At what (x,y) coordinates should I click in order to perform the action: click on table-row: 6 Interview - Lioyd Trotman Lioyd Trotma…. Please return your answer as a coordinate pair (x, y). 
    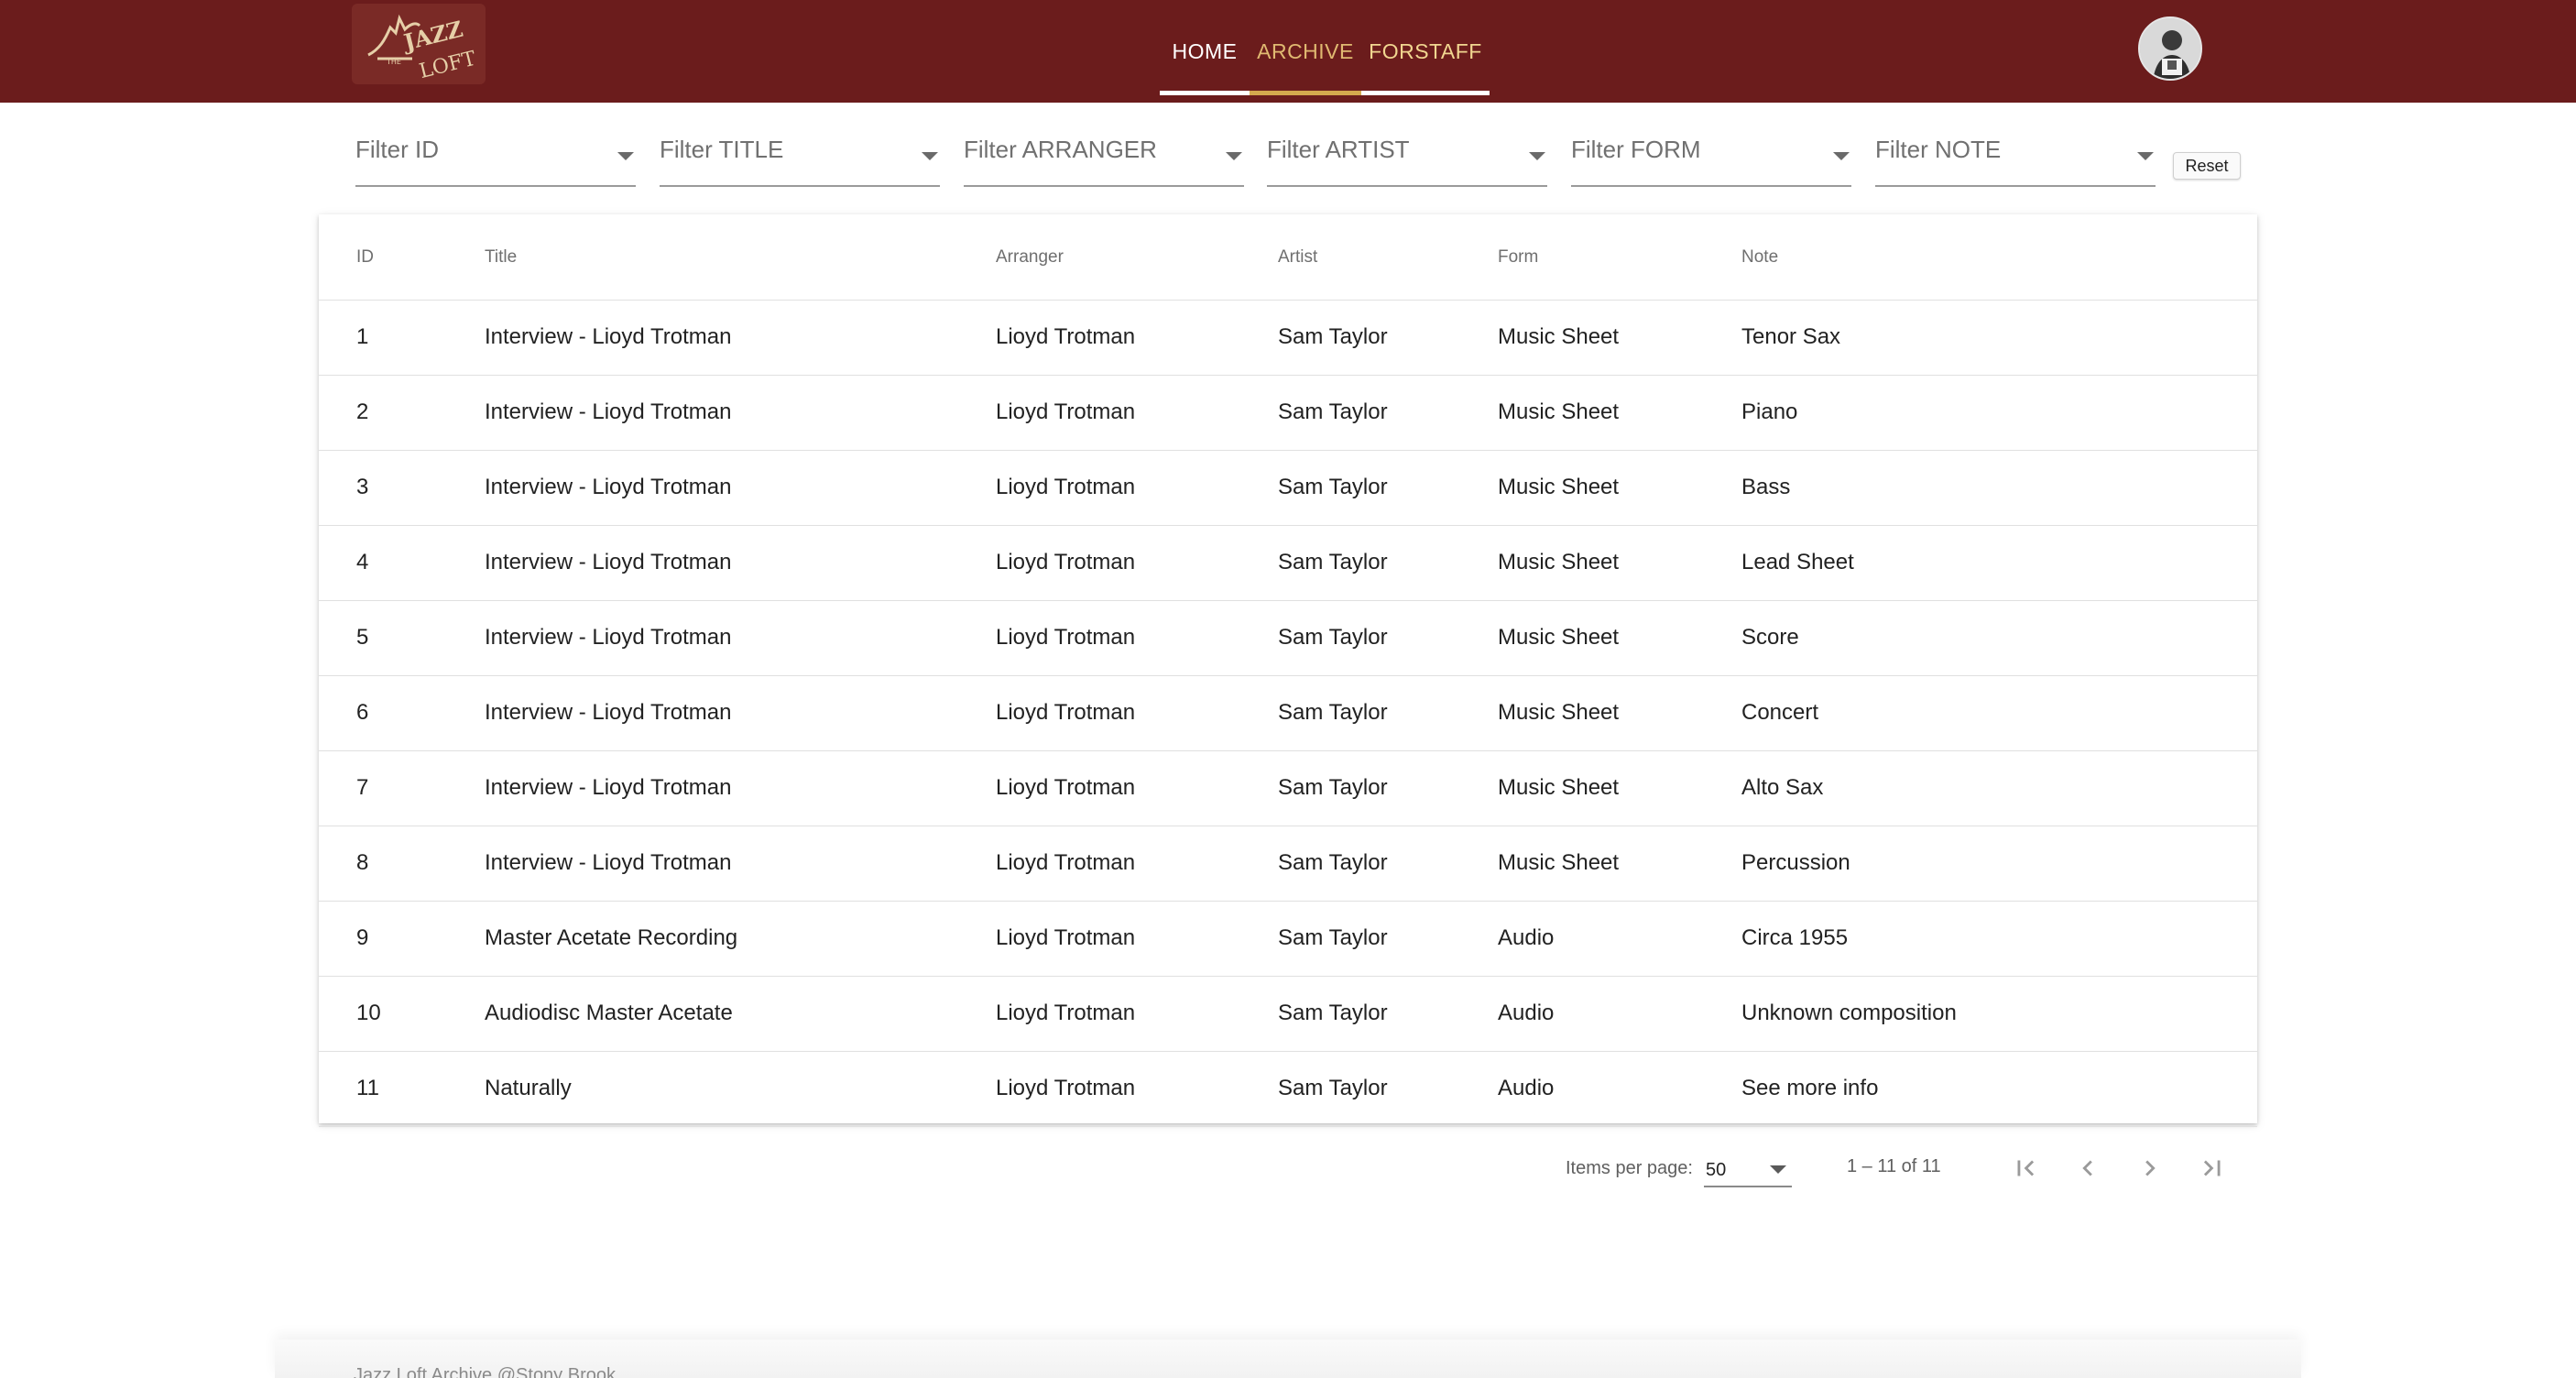
    Looking at the image, I should click on (1288, 713).